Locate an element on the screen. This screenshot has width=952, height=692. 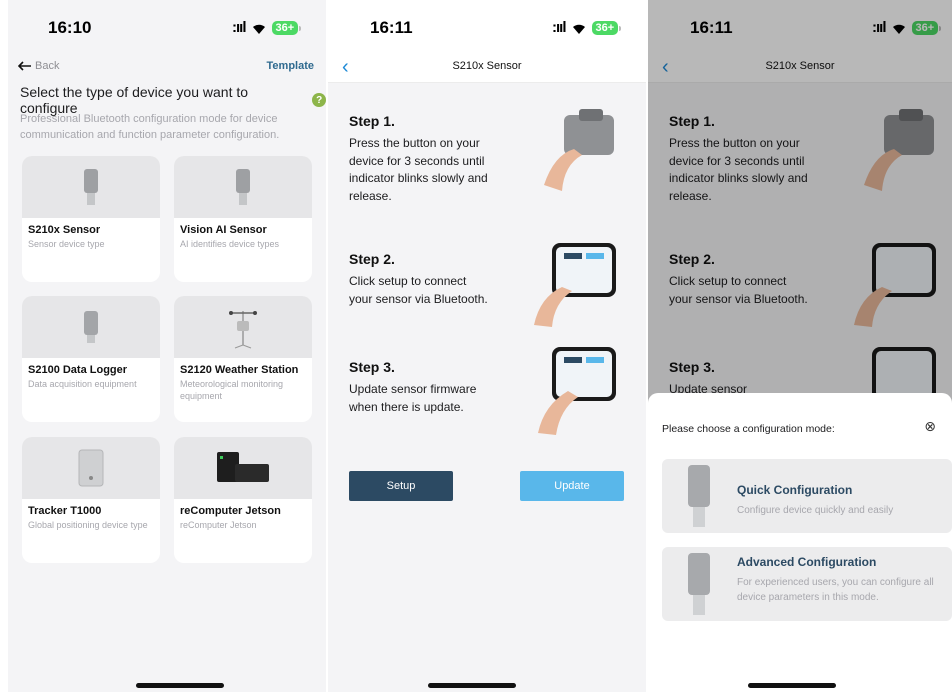
step-heading: Step 3. is located at coordinates (372, 367).